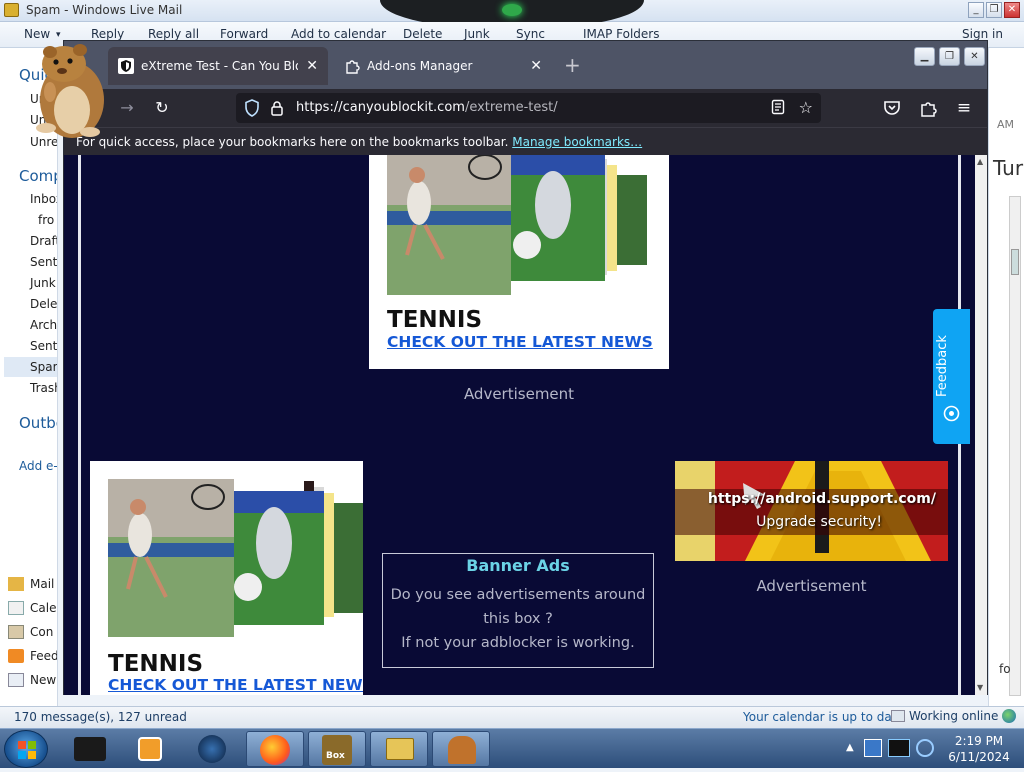 The image size is (1024, 772). Describe the element at coordinates (277, 108) in the screenshot. I see `lock-icon` at that location.